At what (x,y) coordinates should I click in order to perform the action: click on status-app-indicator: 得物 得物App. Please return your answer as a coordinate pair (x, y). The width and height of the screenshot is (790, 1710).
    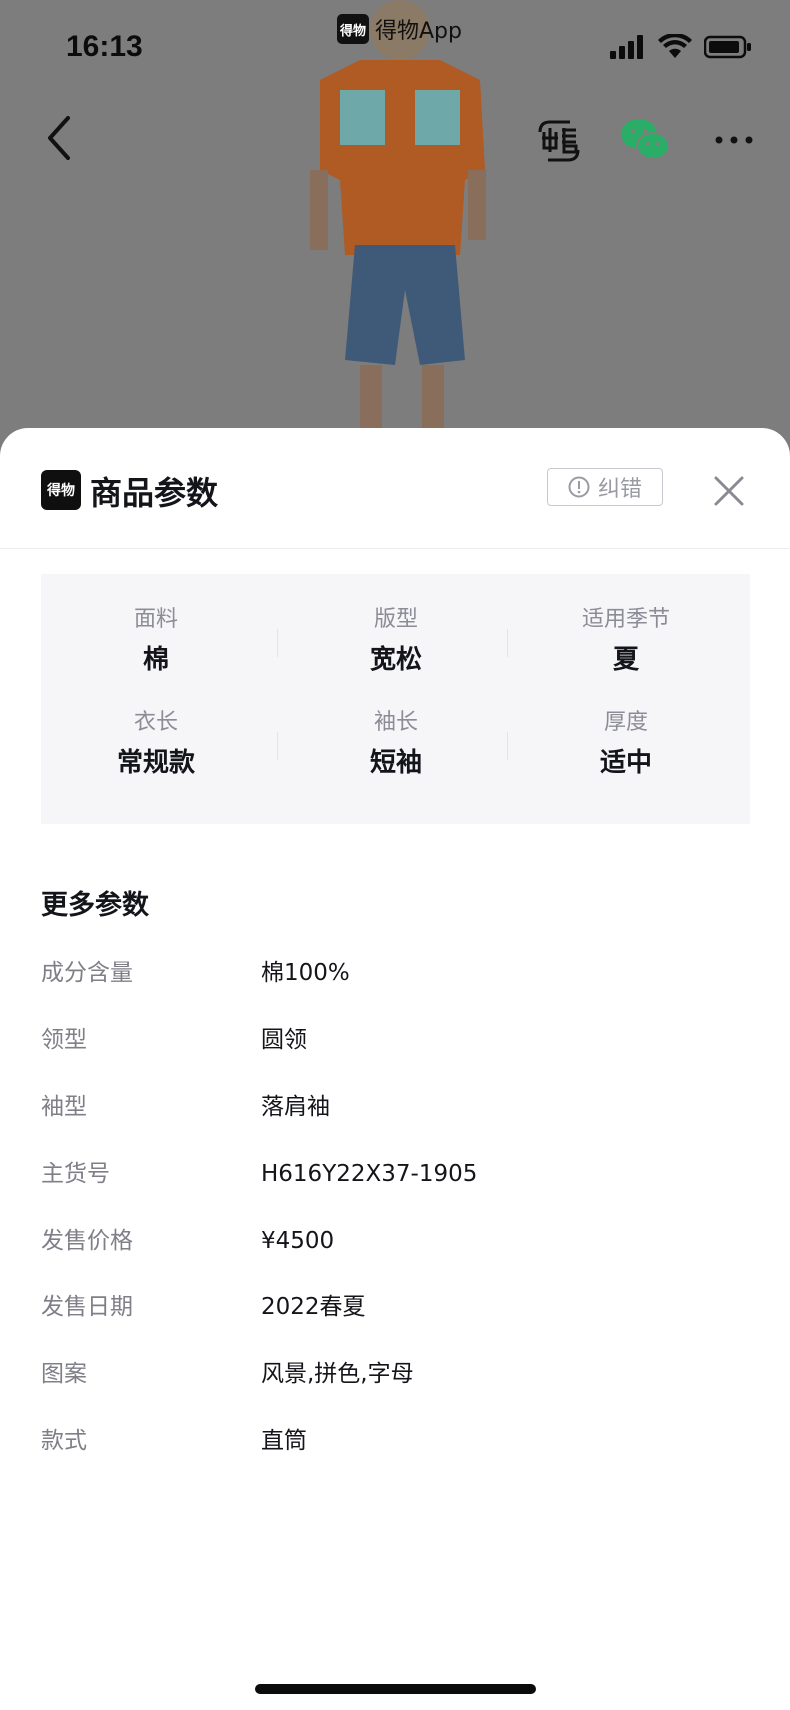
    Looking at the image, I should click on (399, 29).